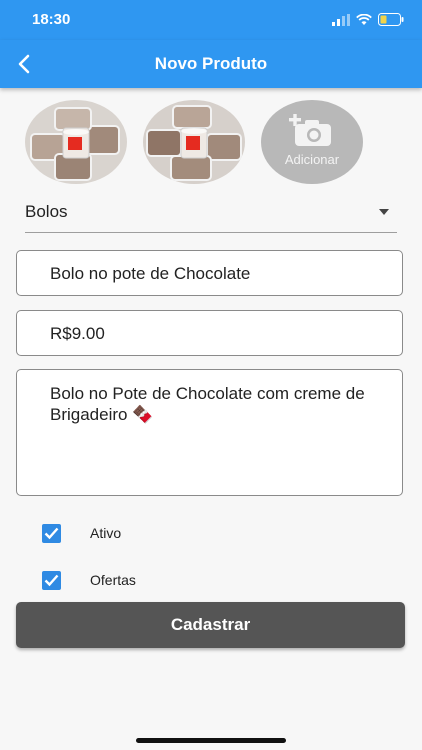 Image resolution: width=422 pixels, height=750 pixels. I want to click on category-selected-value: Bolos, so click(46, 211).